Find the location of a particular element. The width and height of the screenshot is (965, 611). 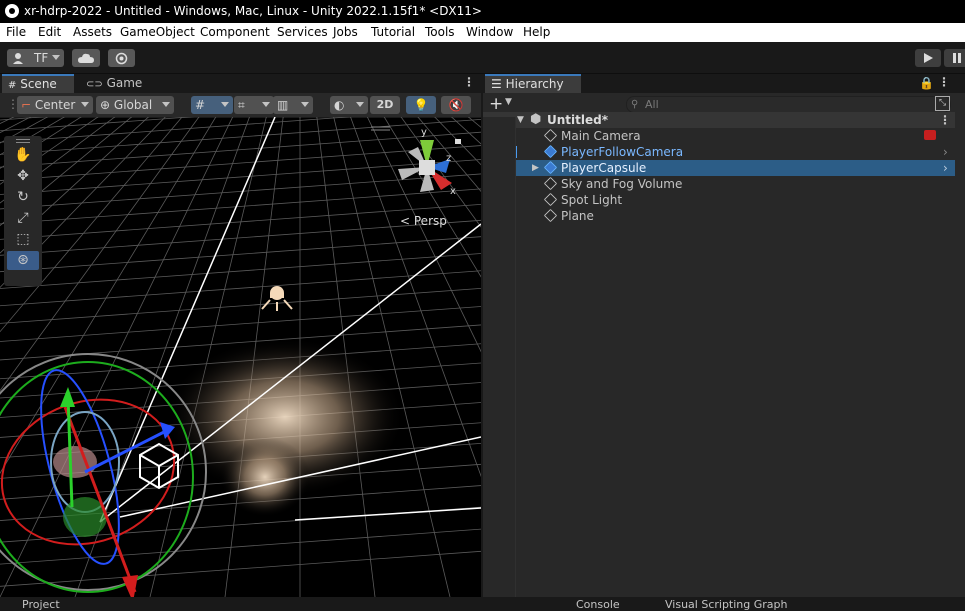

pause-icon is located at coordinates (957, 58).